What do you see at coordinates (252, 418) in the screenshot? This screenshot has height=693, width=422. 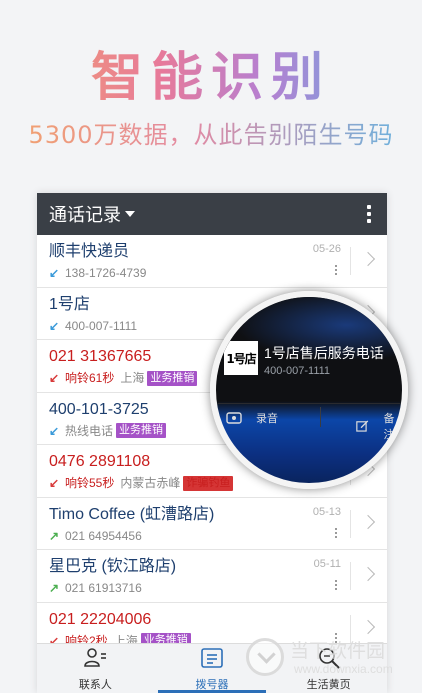 I see `record-button: 录音` at bounding box center [252, 418].